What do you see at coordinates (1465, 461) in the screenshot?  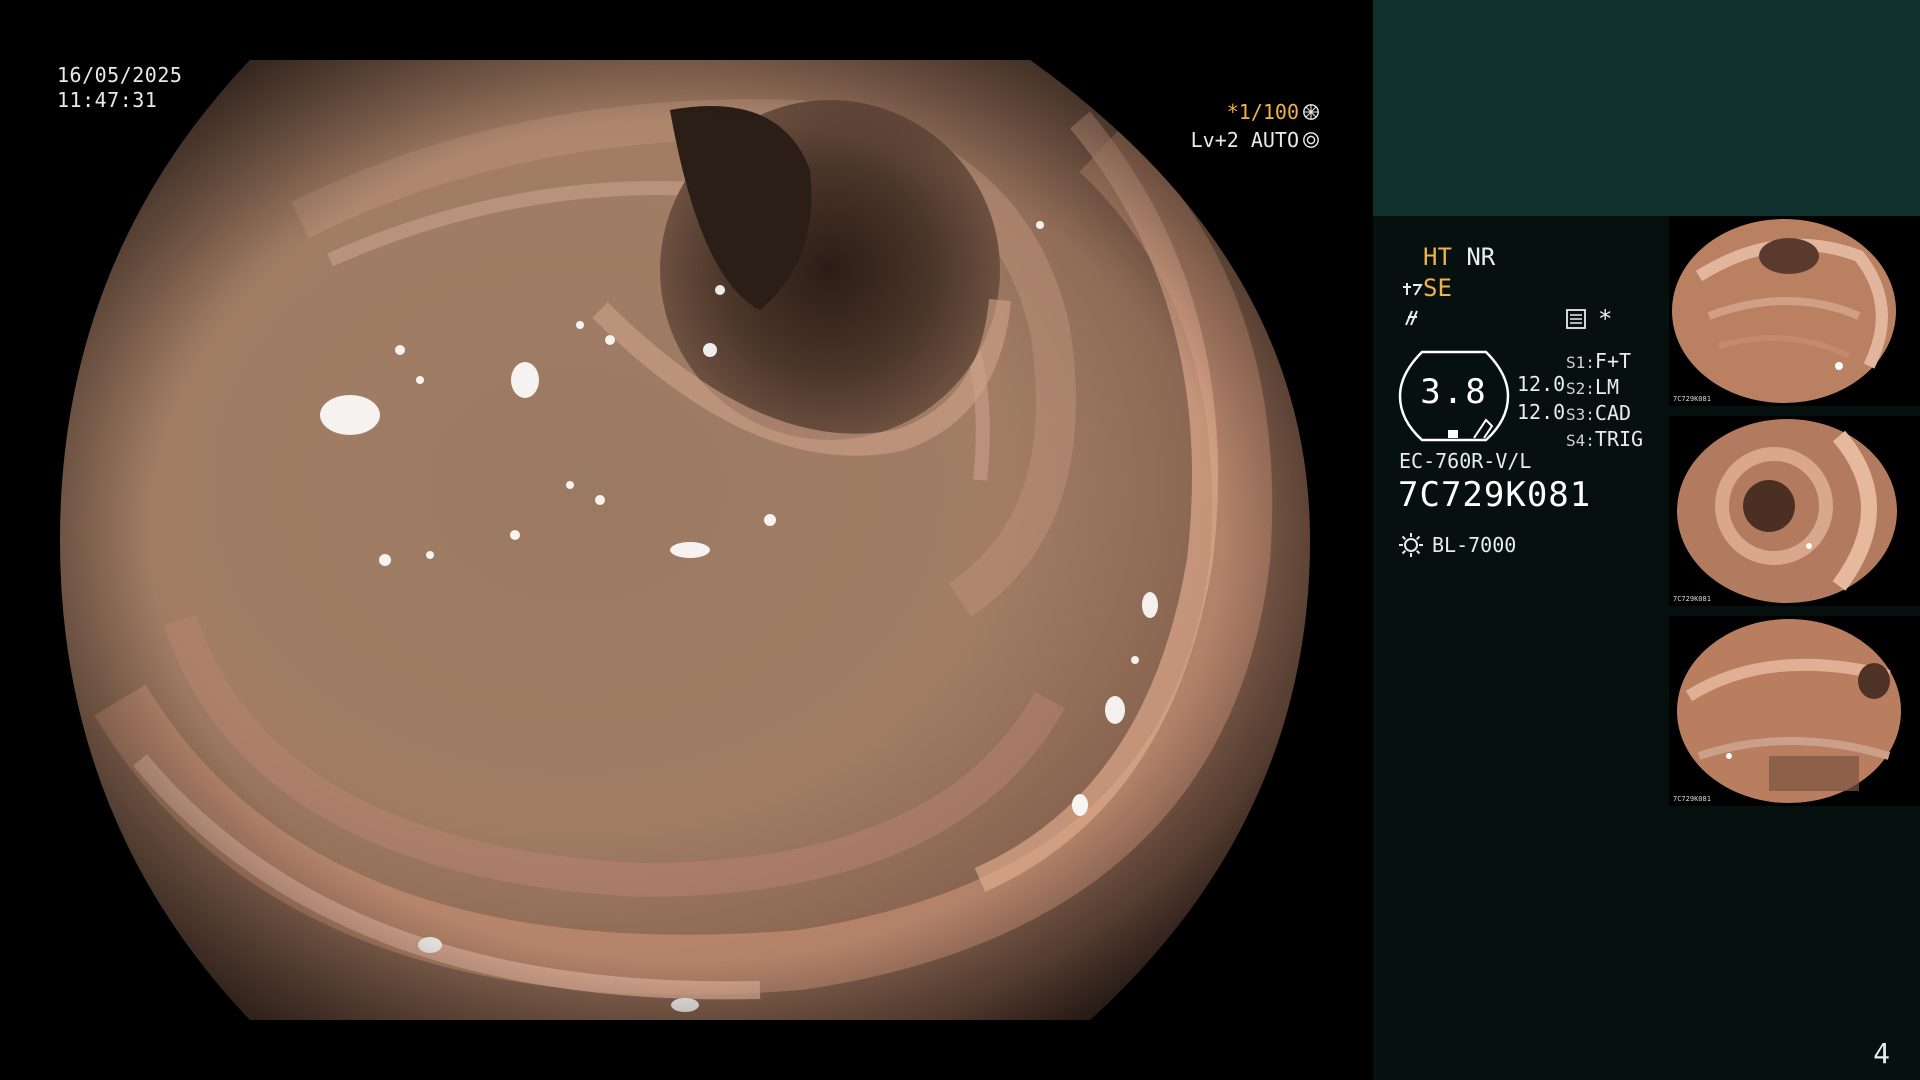 I see `scope-model-text: EC-760R-V/L` at bounding box center [1465, 461].